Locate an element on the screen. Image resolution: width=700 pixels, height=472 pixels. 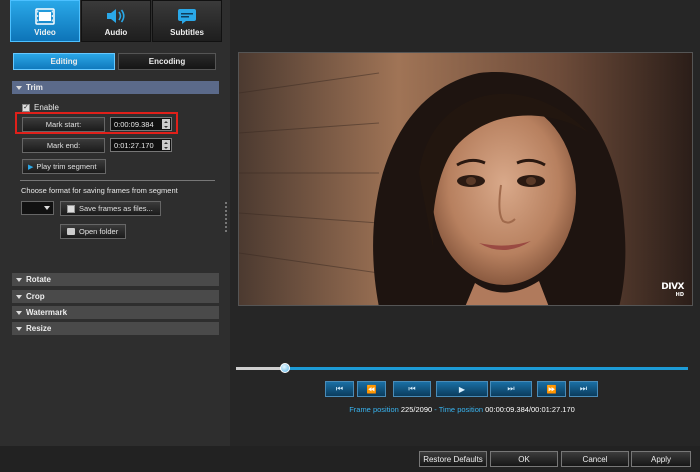
tab-subtitles: Subtitles is located at coordinates (187, 21).